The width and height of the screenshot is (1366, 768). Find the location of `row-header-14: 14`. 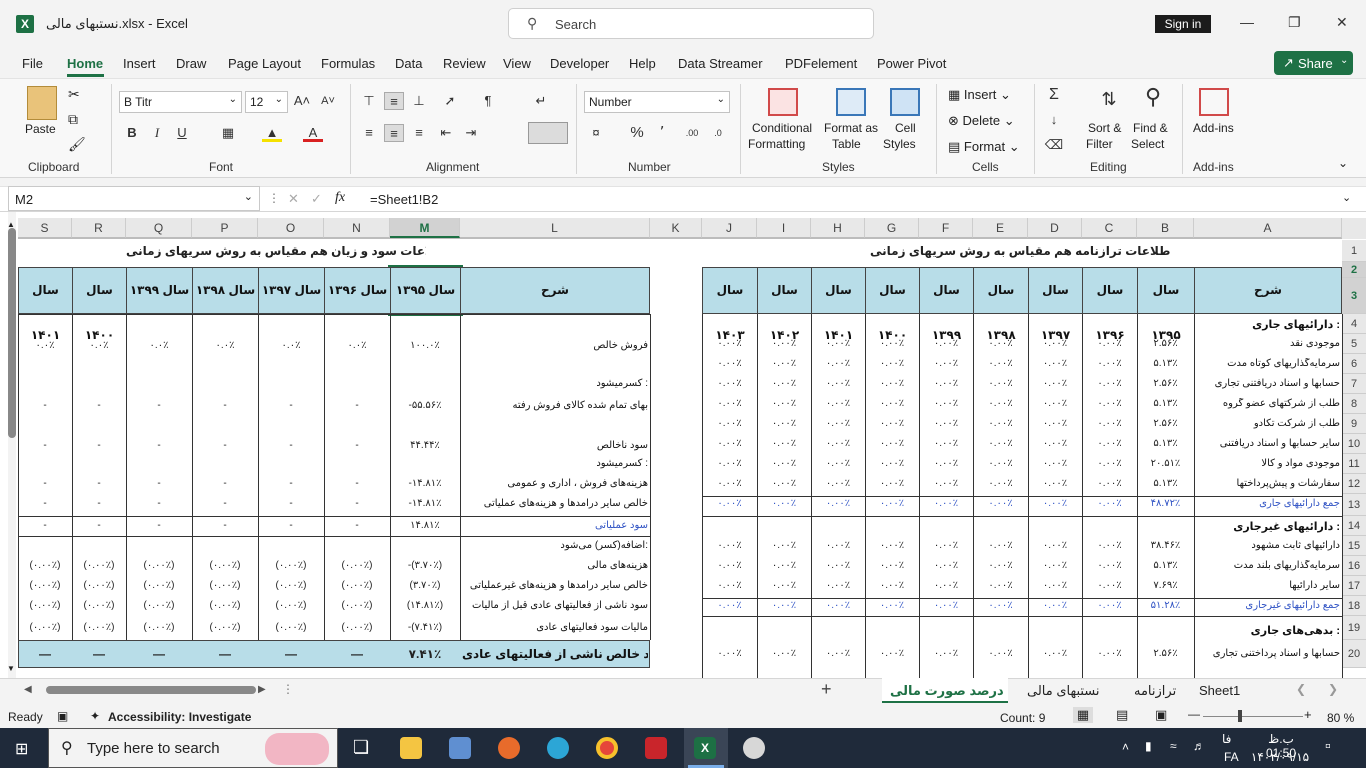

row-header-14: 14 is located at coordinates (1354, 526).